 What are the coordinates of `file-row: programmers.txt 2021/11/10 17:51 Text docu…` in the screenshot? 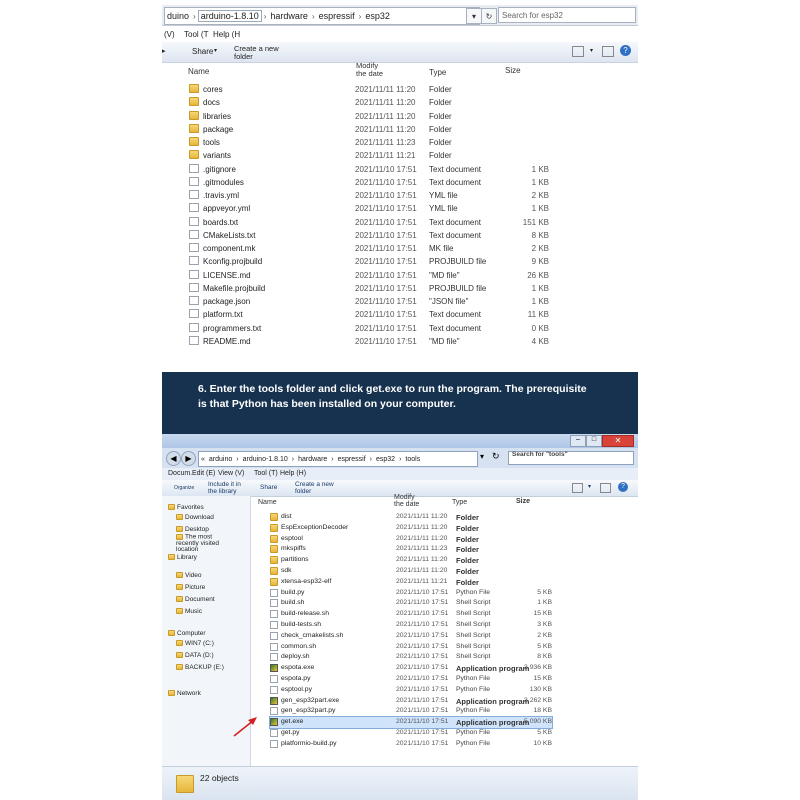 It's located at (369, 328).